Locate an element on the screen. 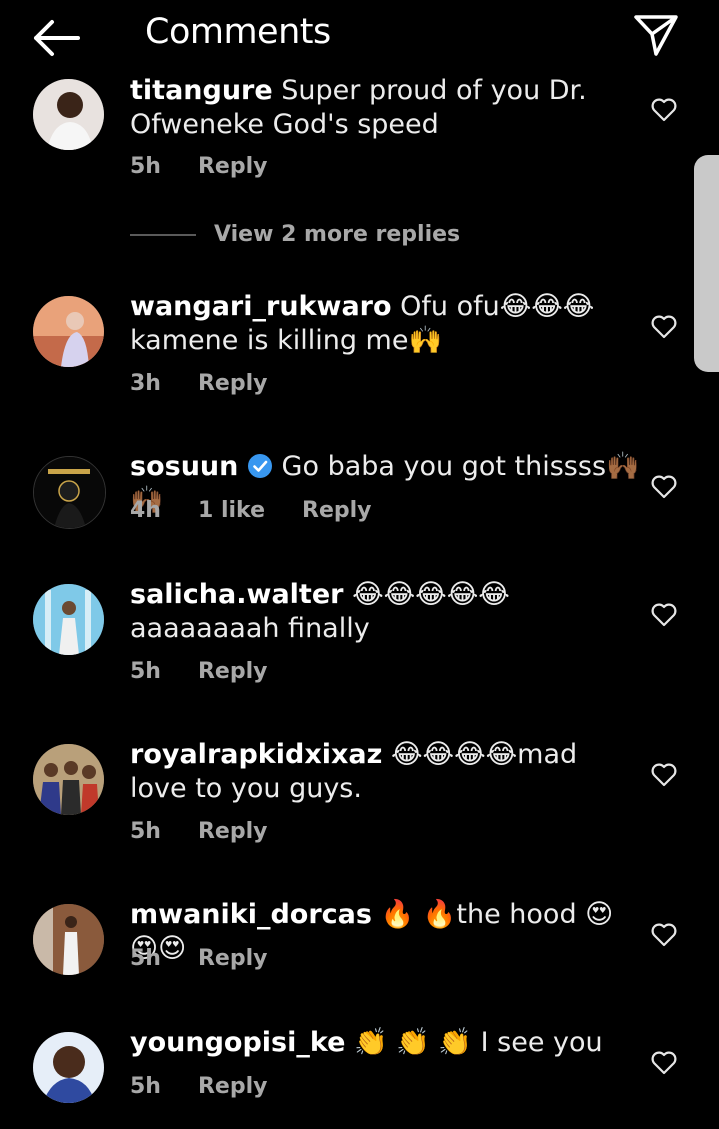  comment-username: wangari_rukwaro is located at coordinates (261, 306).